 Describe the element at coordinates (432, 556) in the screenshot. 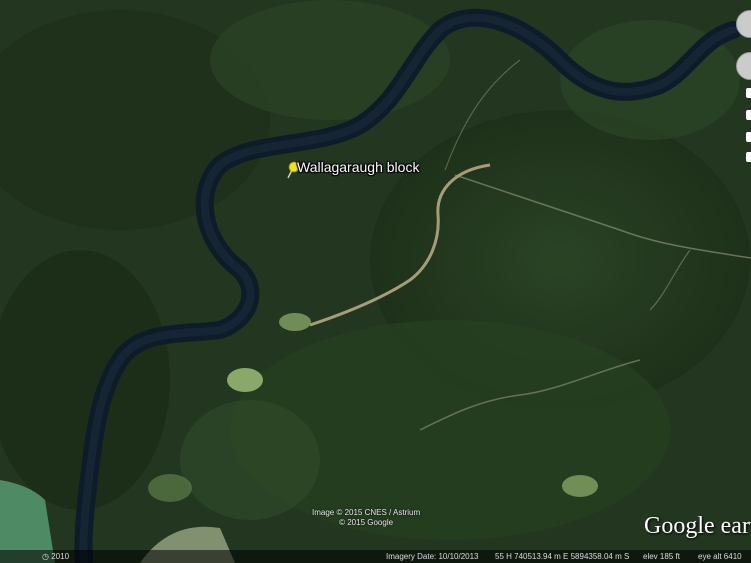

I see `imagery-date: Imagery Date: 10/10/2013` at that location.